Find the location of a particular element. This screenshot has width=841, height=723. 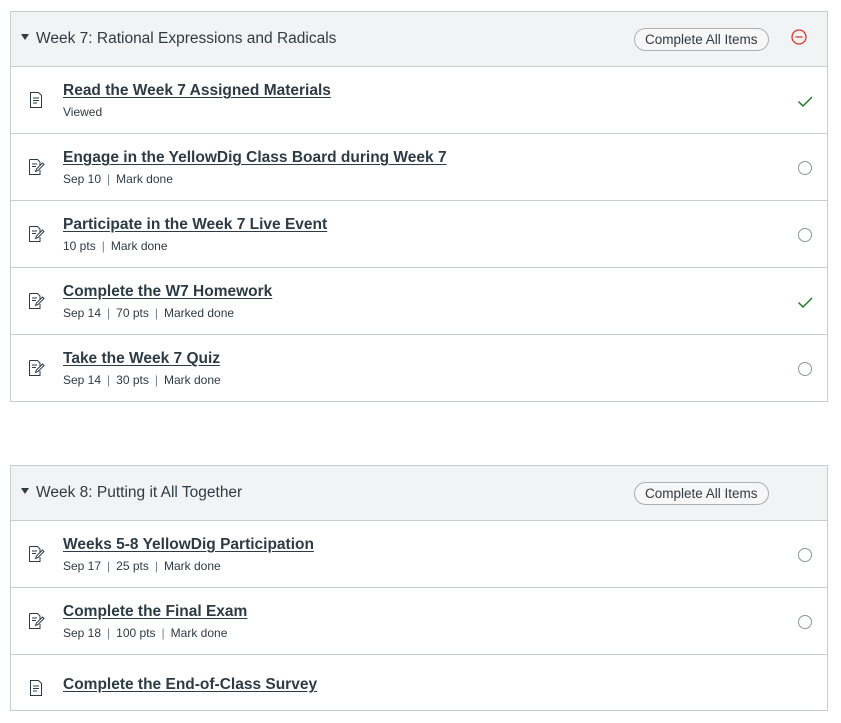

meta-value: Sep 18 is located at coordinates (82, 633).